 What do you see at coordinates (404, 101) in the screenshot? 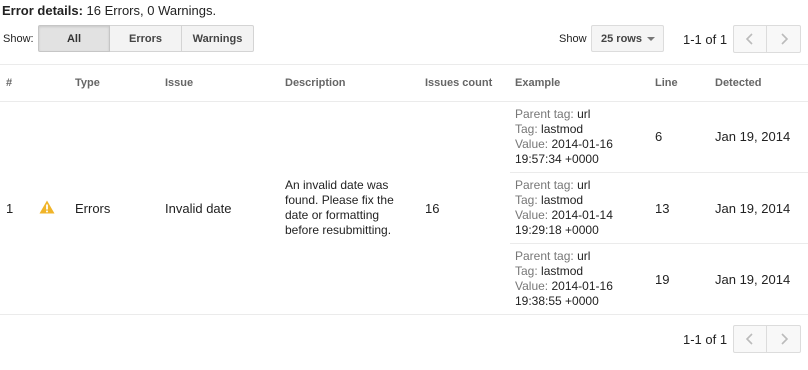
I see `header-bottom-border` at bounding box center [404, 101].